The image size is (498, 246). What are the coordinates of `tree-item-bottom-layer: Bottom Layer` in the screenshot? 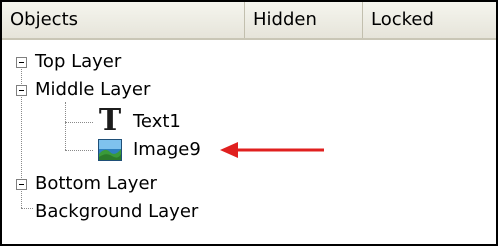 It's located at (152, 184).